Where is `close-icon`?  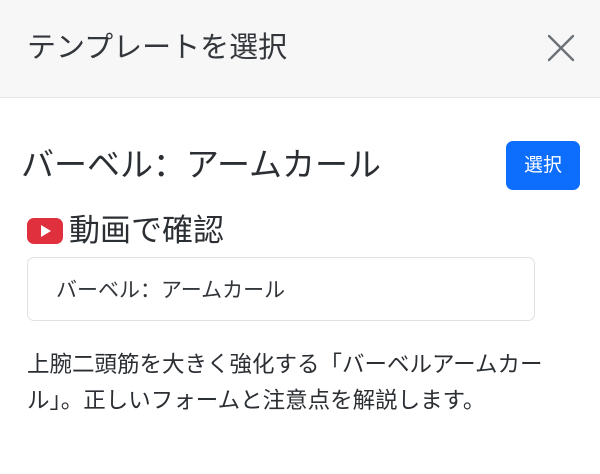 close-icon is located at coordinates (561, 48).